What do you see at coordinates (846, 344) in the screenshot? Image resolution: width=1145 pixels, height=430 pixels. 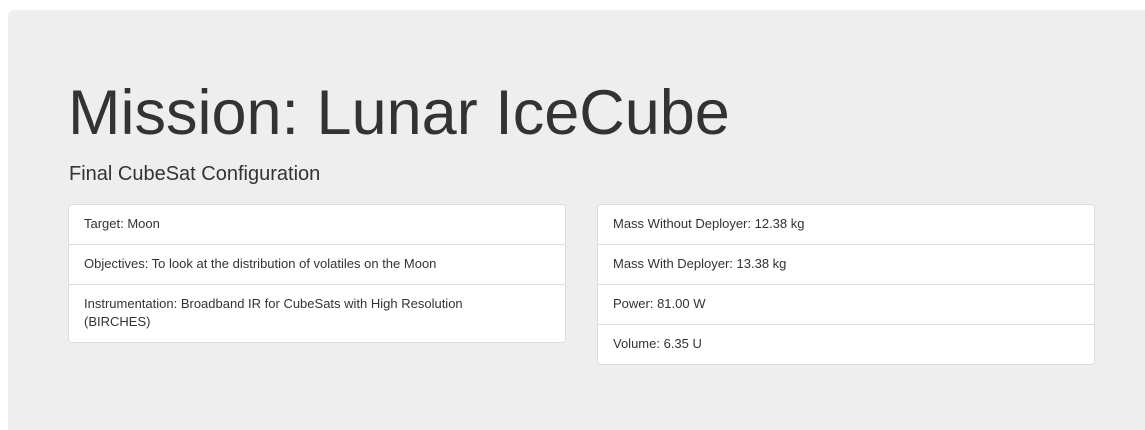 I see `list-item-volume: Volume: 6.35 U` at bounding box center [846, 344].